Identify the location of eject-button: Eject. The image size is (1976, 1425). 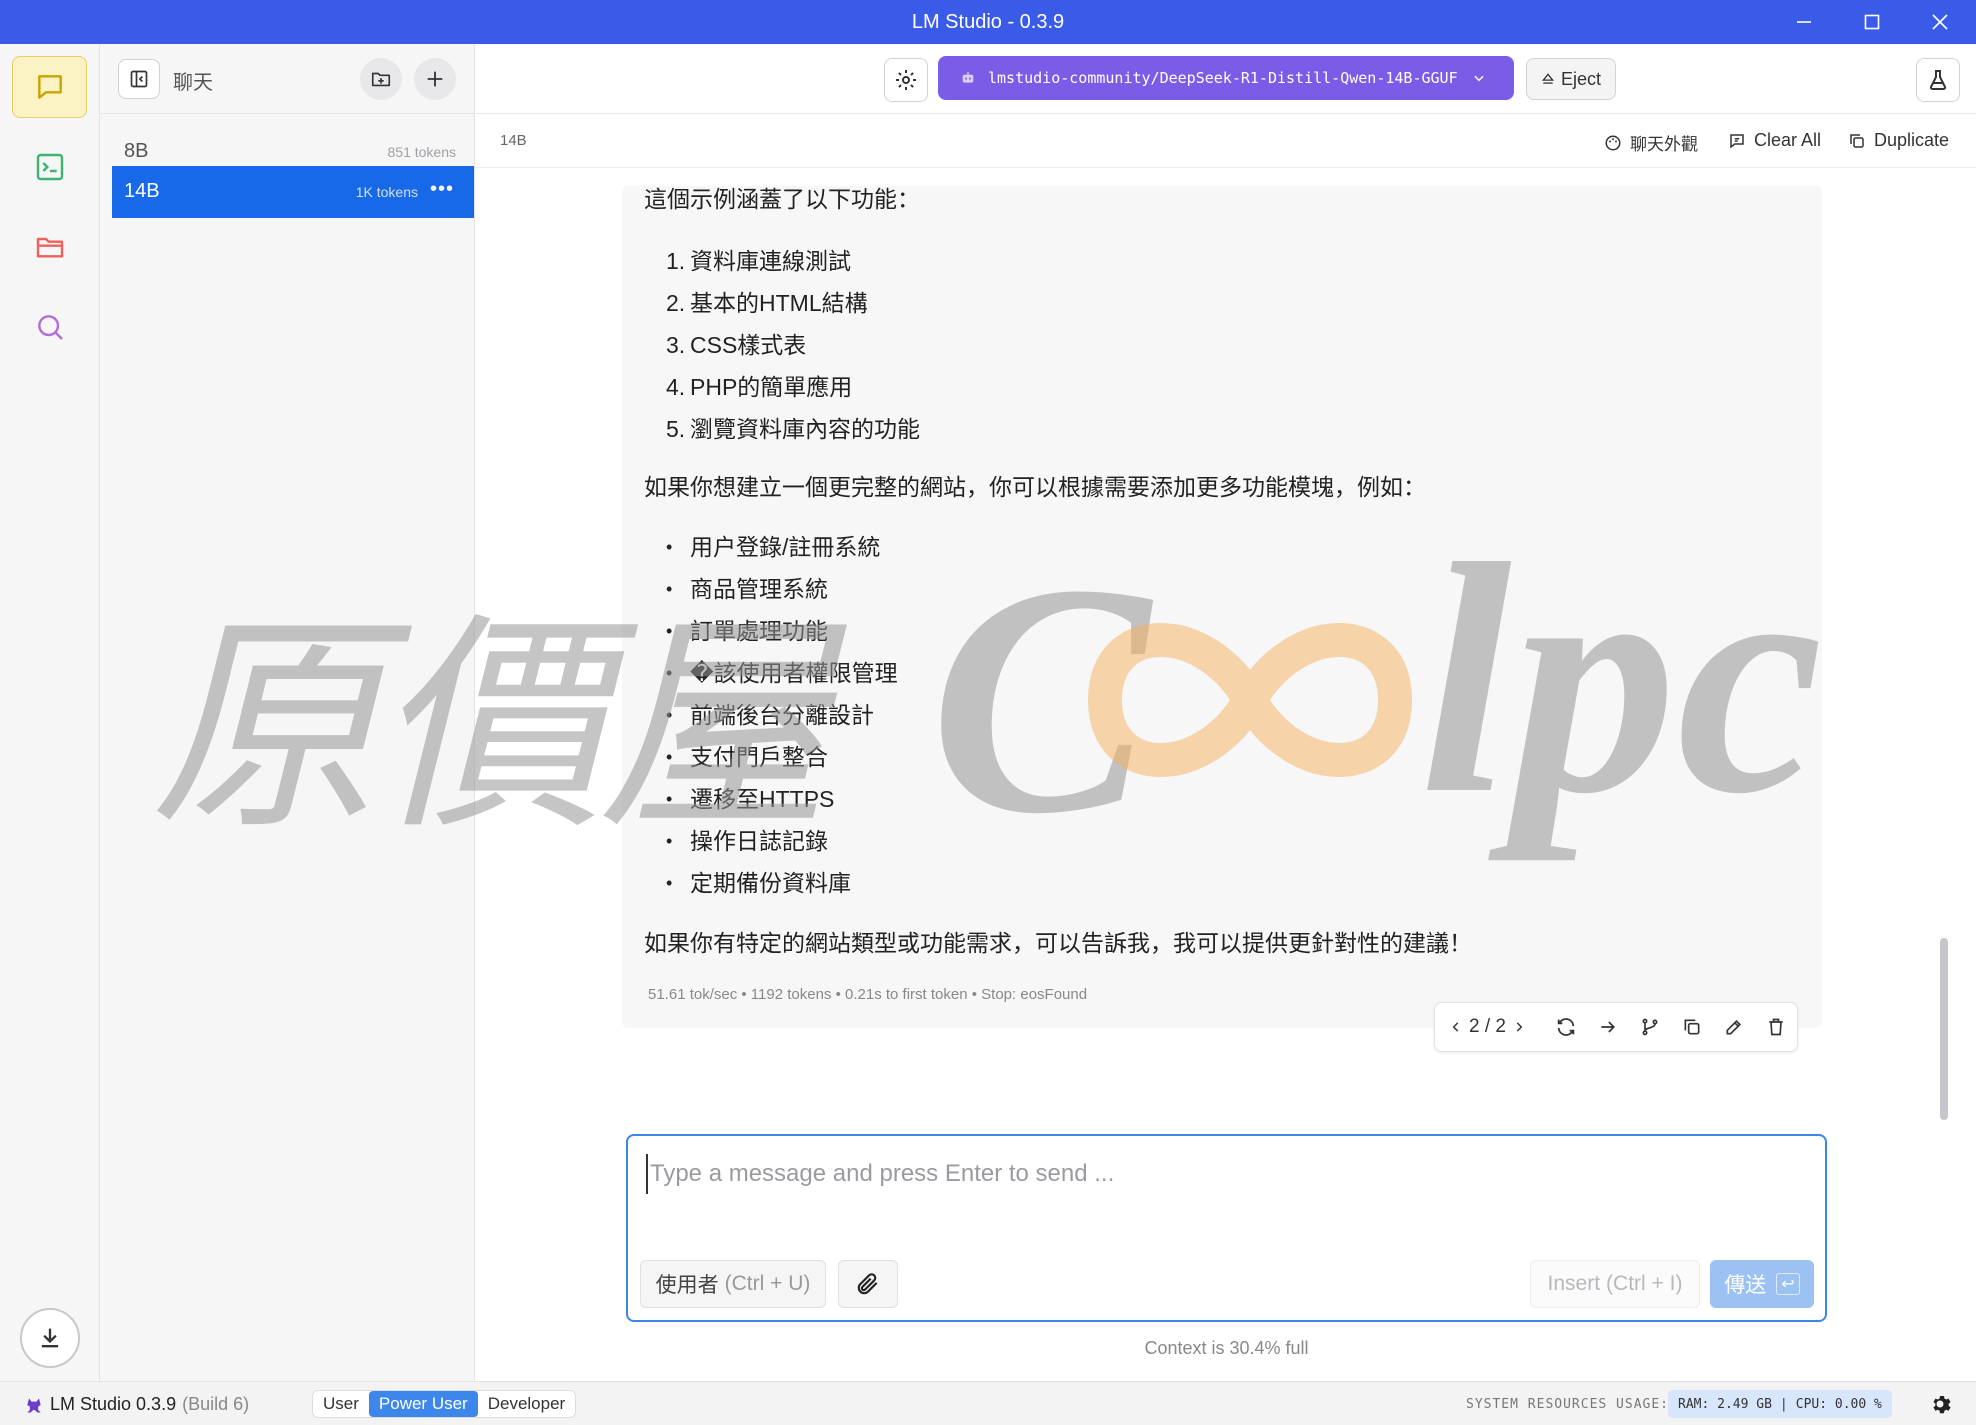
(1571, 79).